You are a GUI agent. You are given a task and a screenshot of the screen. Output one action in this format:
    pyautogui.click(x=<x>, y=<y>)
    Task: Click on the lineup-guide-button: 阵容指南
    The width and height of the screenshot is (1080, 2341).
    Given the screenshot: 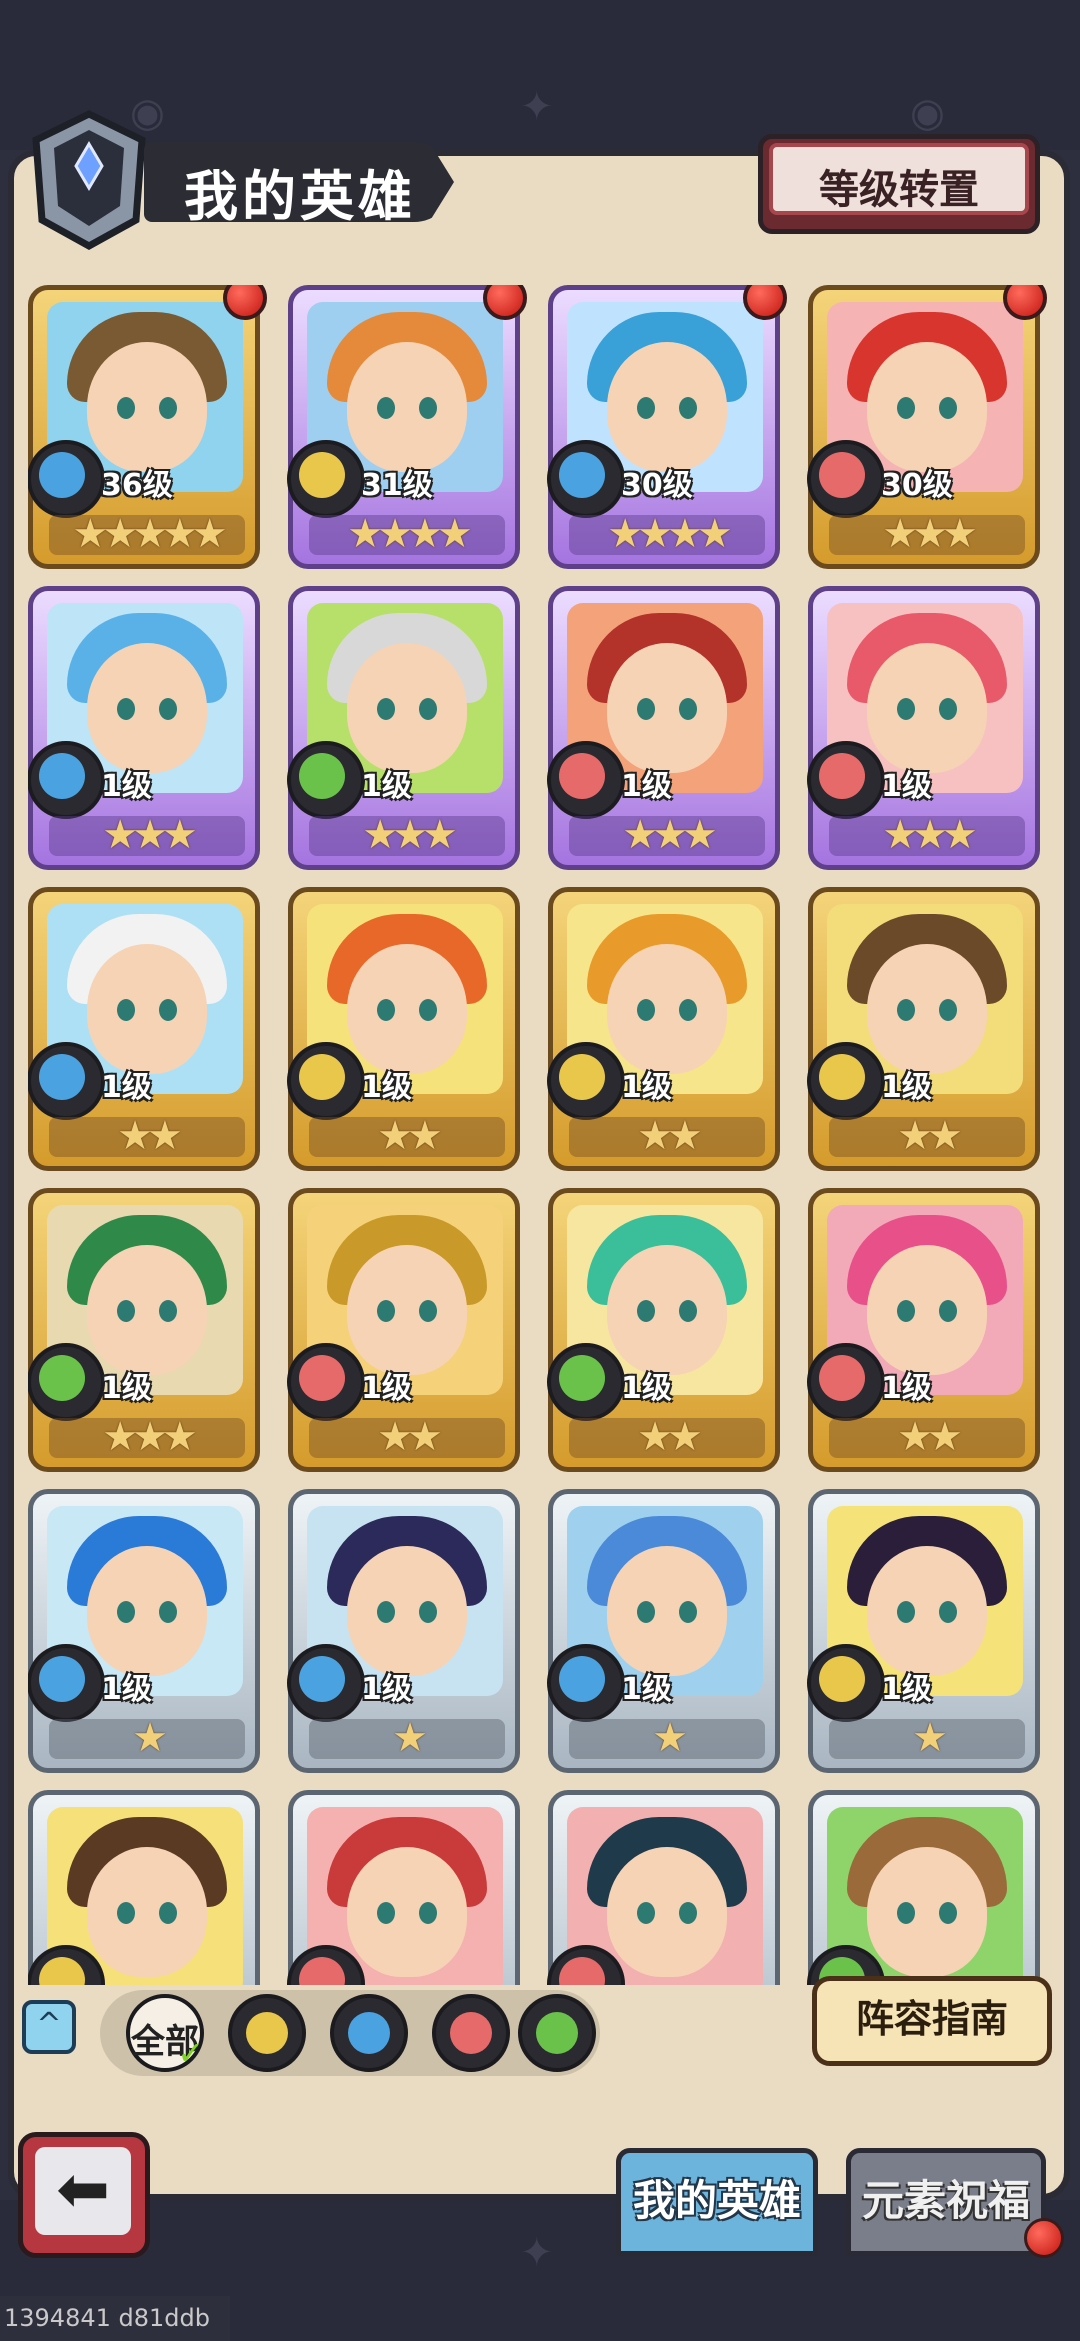 What is the action you would take?
    pyautogui.click(x=932, y=2021)
    